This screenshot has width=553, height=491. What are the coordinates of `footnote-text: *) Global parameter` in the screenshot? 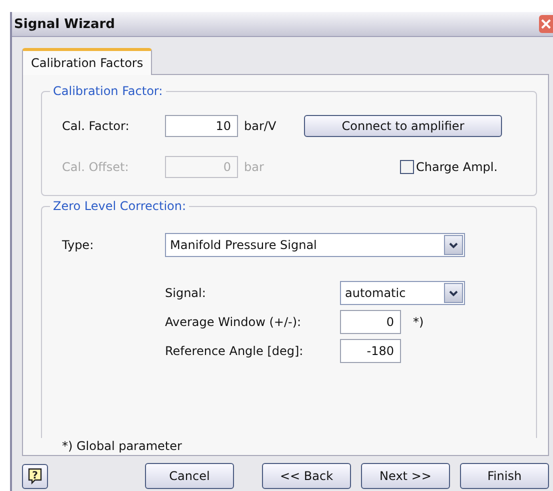 It's located at (122, 446).